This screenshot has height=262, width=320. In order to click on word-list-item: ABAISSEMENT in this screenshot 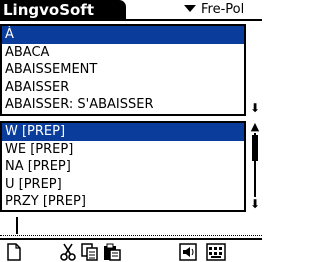, I will do `click(123, 70)`.